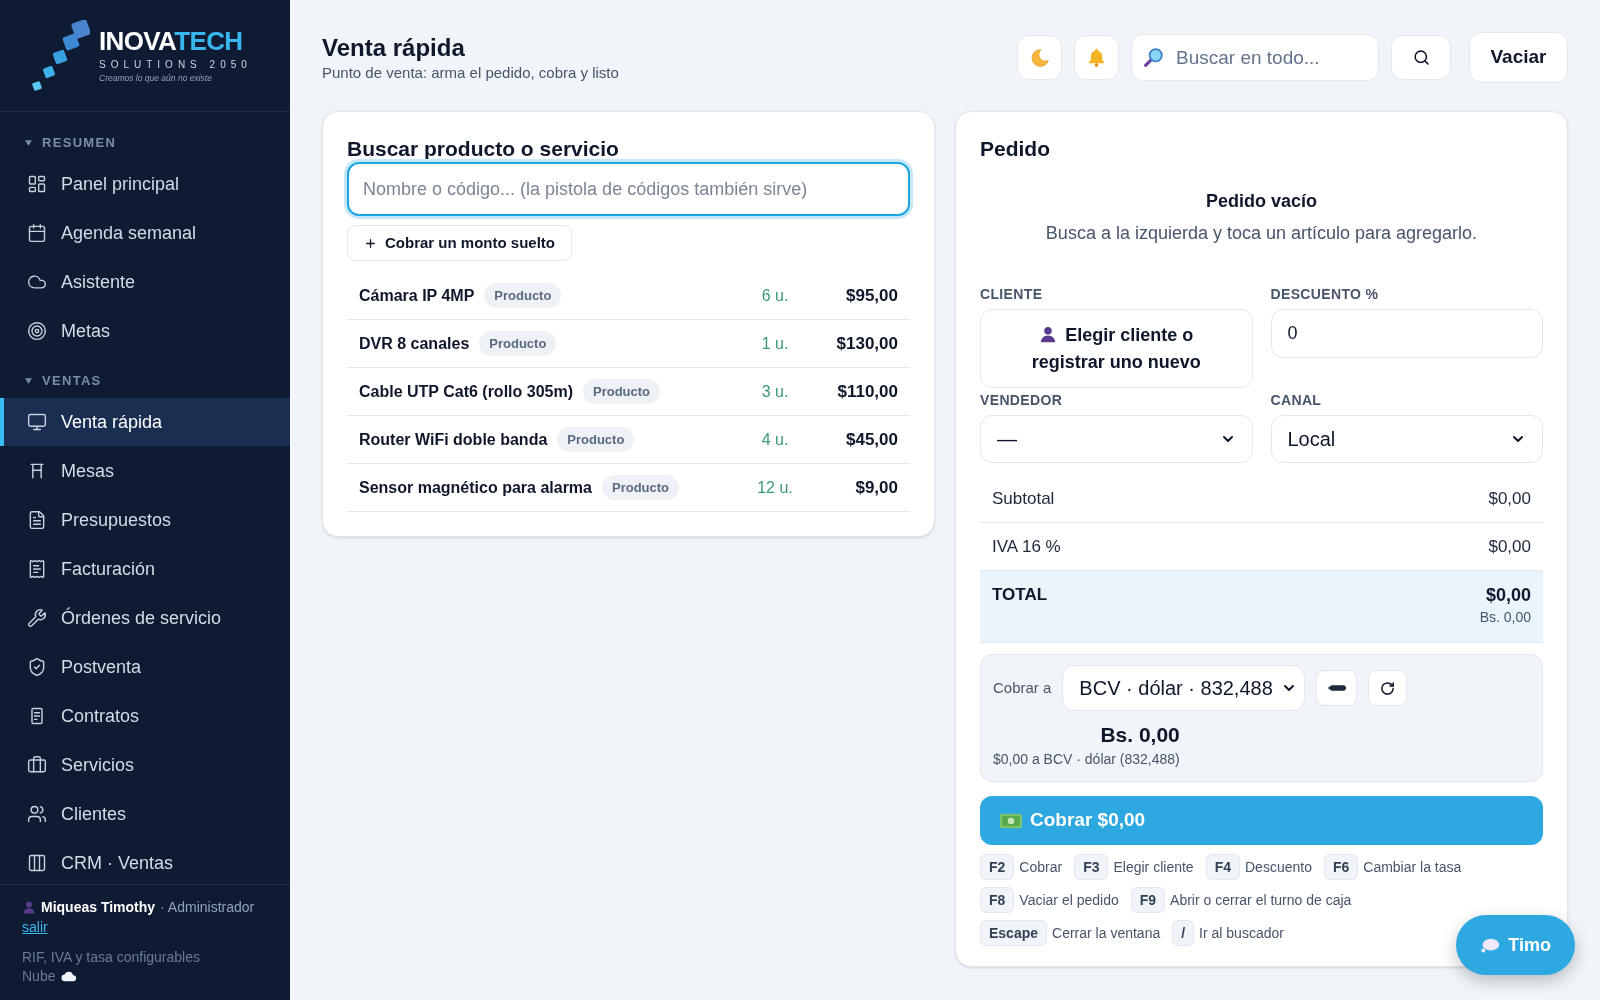 This screenshot has width=1600, height=1000. What do you see at coordinates (1022, 400) in the screenshot?
I see `field-label: VENDEDOR` at bounding box center [1022, 400].